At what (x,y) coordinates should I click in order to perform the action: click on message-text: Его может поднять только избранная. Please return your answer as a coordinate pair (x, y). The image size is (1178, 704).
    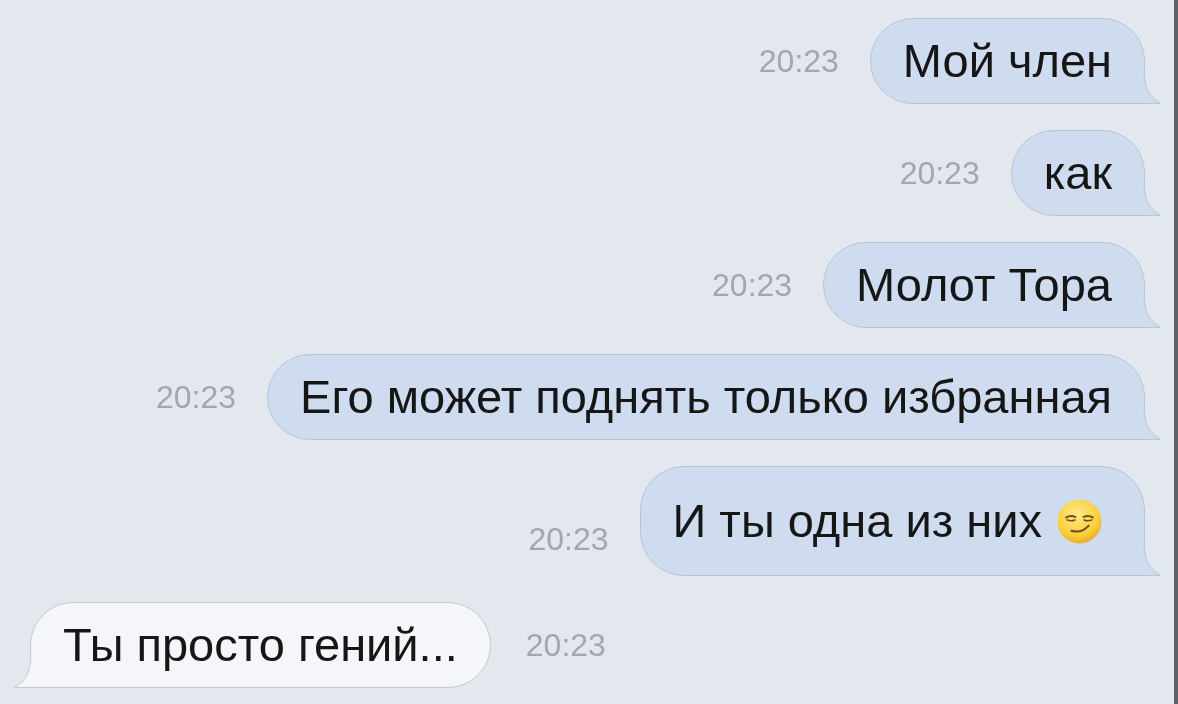
    Looking at the image, I should click on (706, 397).